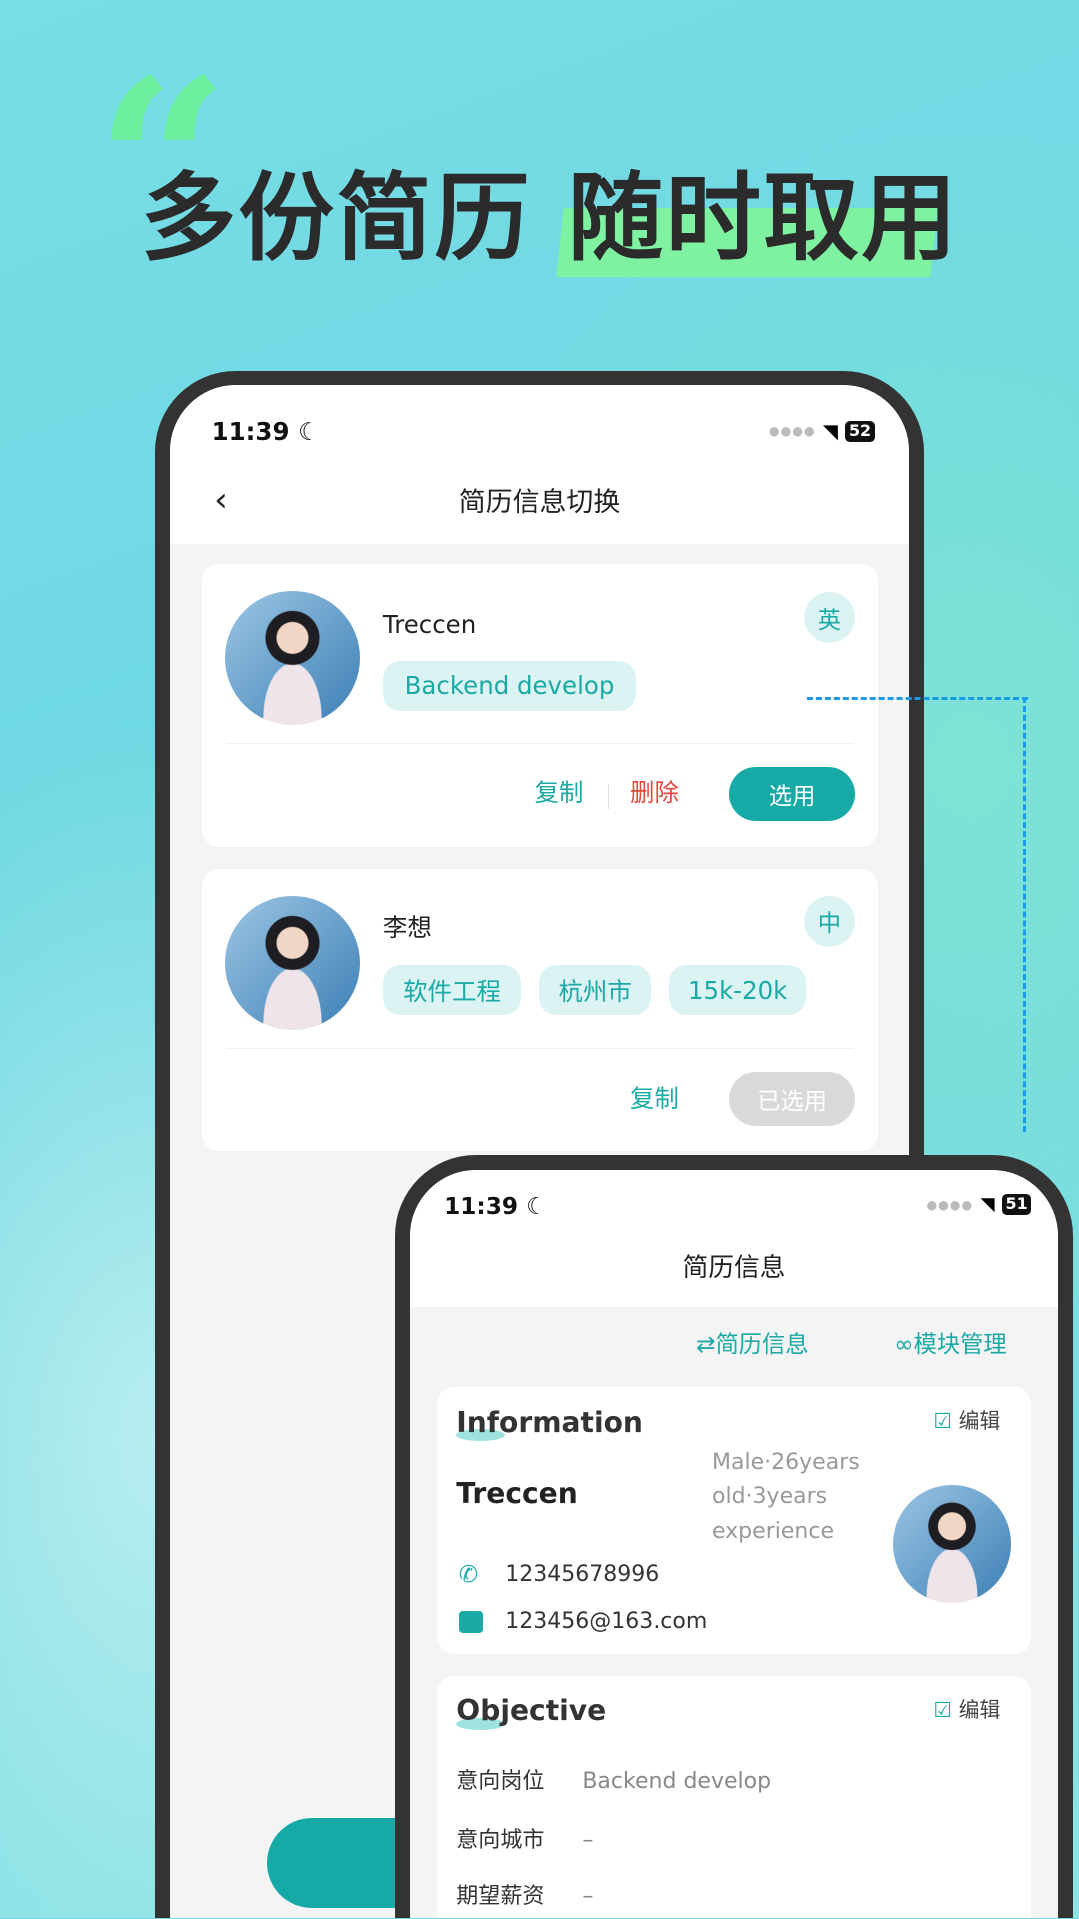 Image resolution: width=1079 pixels, height=1919 pixels. I want to click on selected-button: 已选用, so click(792, 1098).